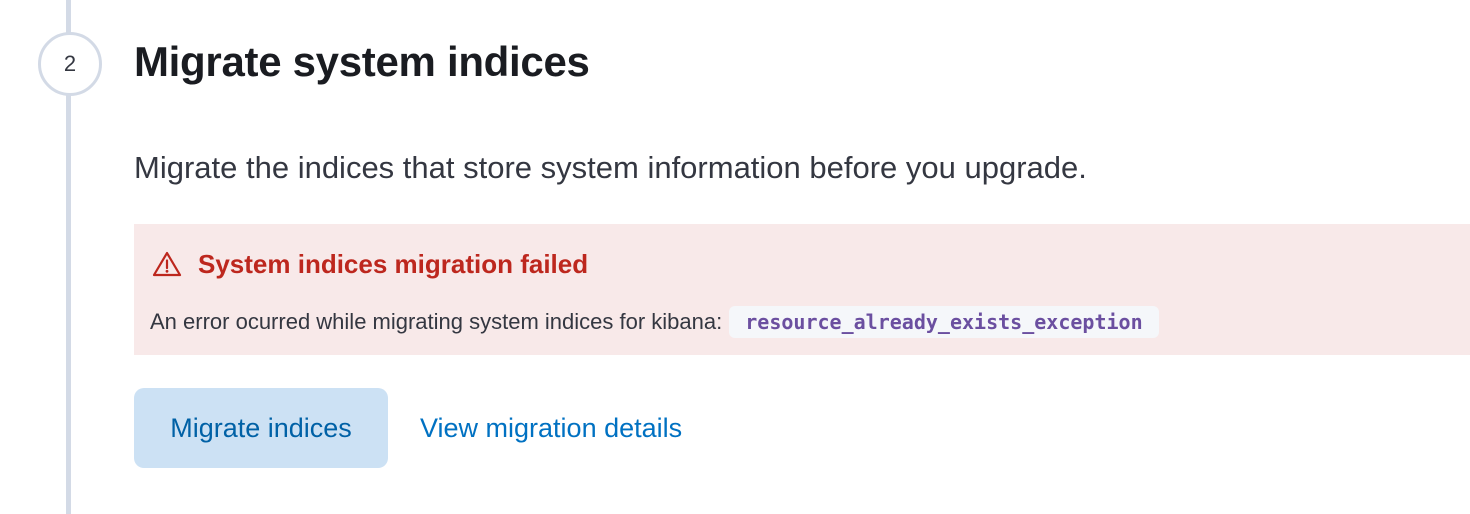  What do you see at coordinates (261, 428) in the screenshot?
I see `migrate-indices-button: Migrate indices` at bounding box center [261, 428].